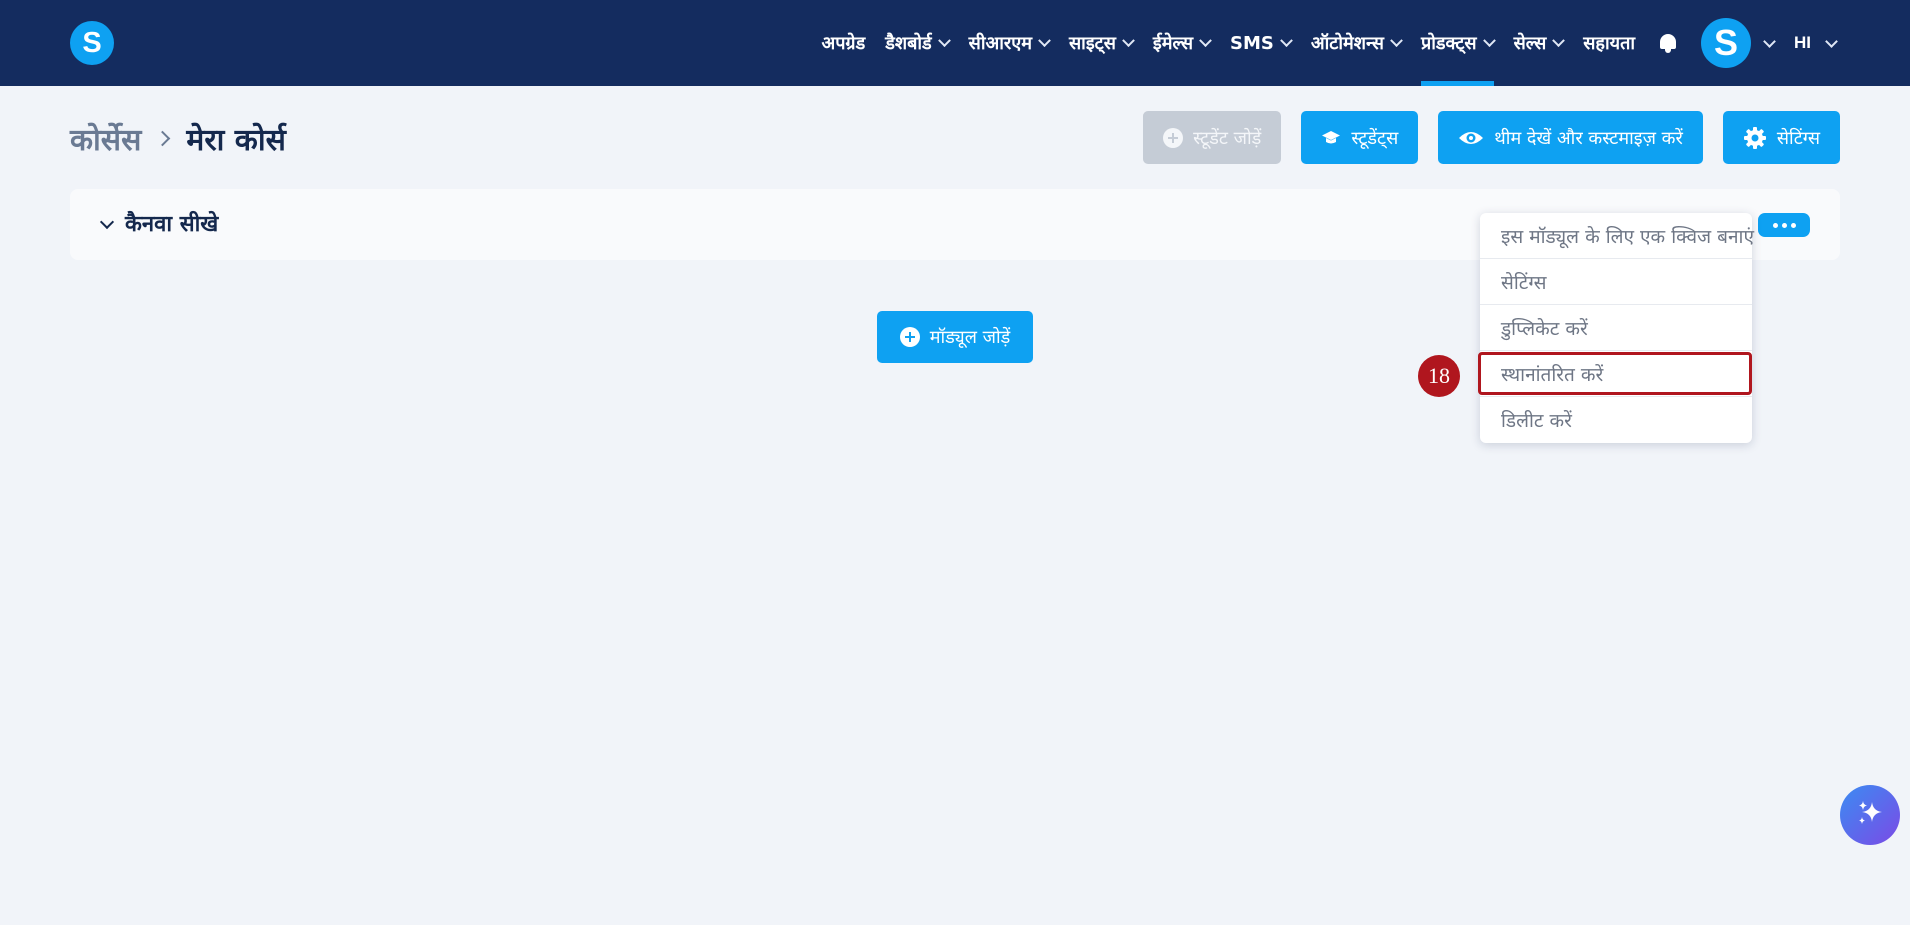  What do you see at coordinates (1331, 138) in the screenshot?
I see `graduation-cap-icon` at bounding box center [1331, 138].